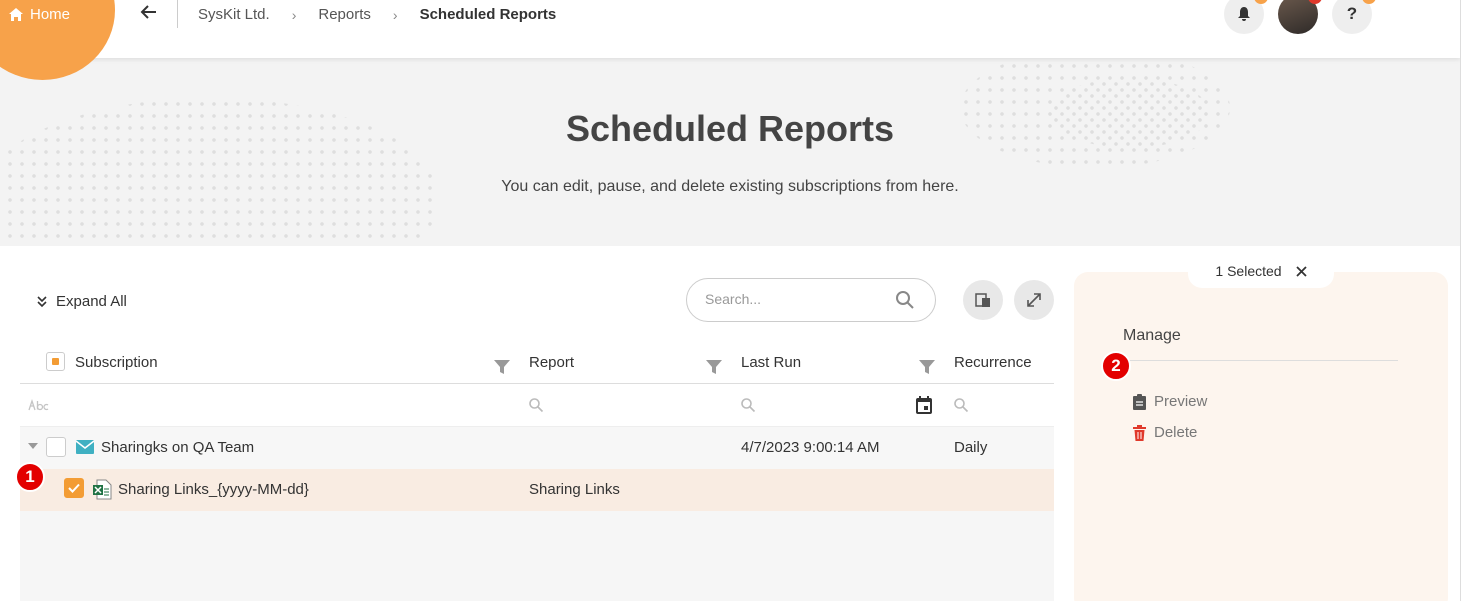 This screenshot has height=601, width=1474. What do you see at coordinates (102, 489) in the screenshot?
I see `excel-file-icon` at bounding box center [102, 489].